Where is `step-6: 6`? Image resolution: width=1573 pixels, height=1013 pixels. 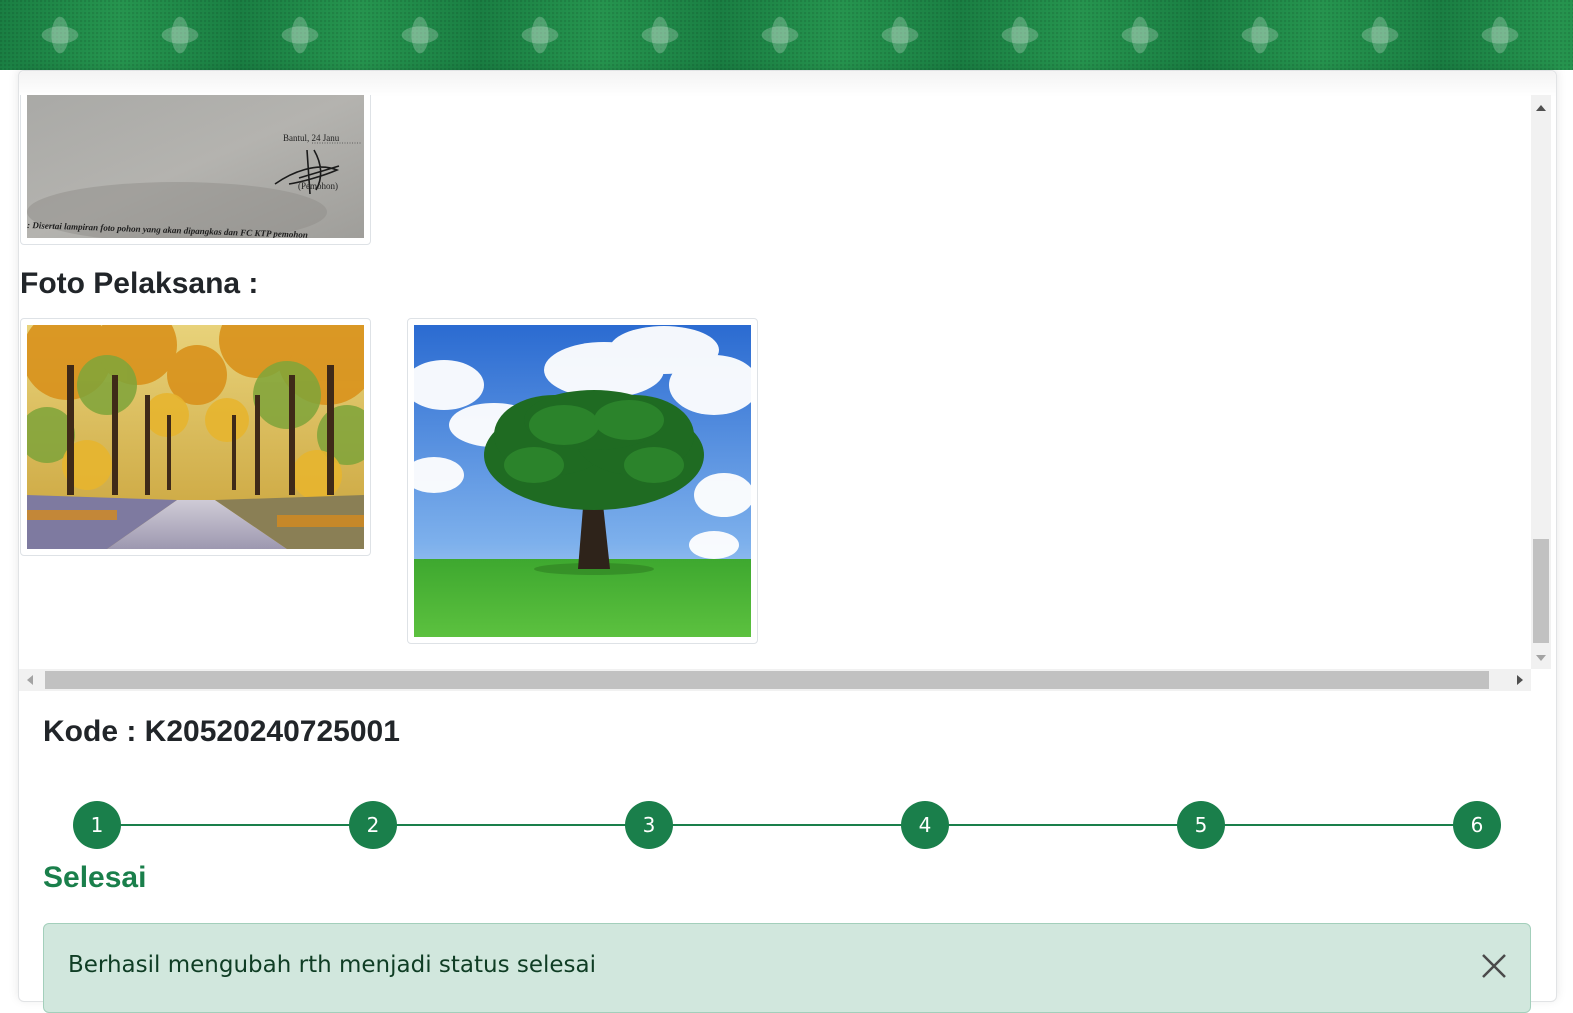 step-6: 6 is located at coordinates (1477, 825).